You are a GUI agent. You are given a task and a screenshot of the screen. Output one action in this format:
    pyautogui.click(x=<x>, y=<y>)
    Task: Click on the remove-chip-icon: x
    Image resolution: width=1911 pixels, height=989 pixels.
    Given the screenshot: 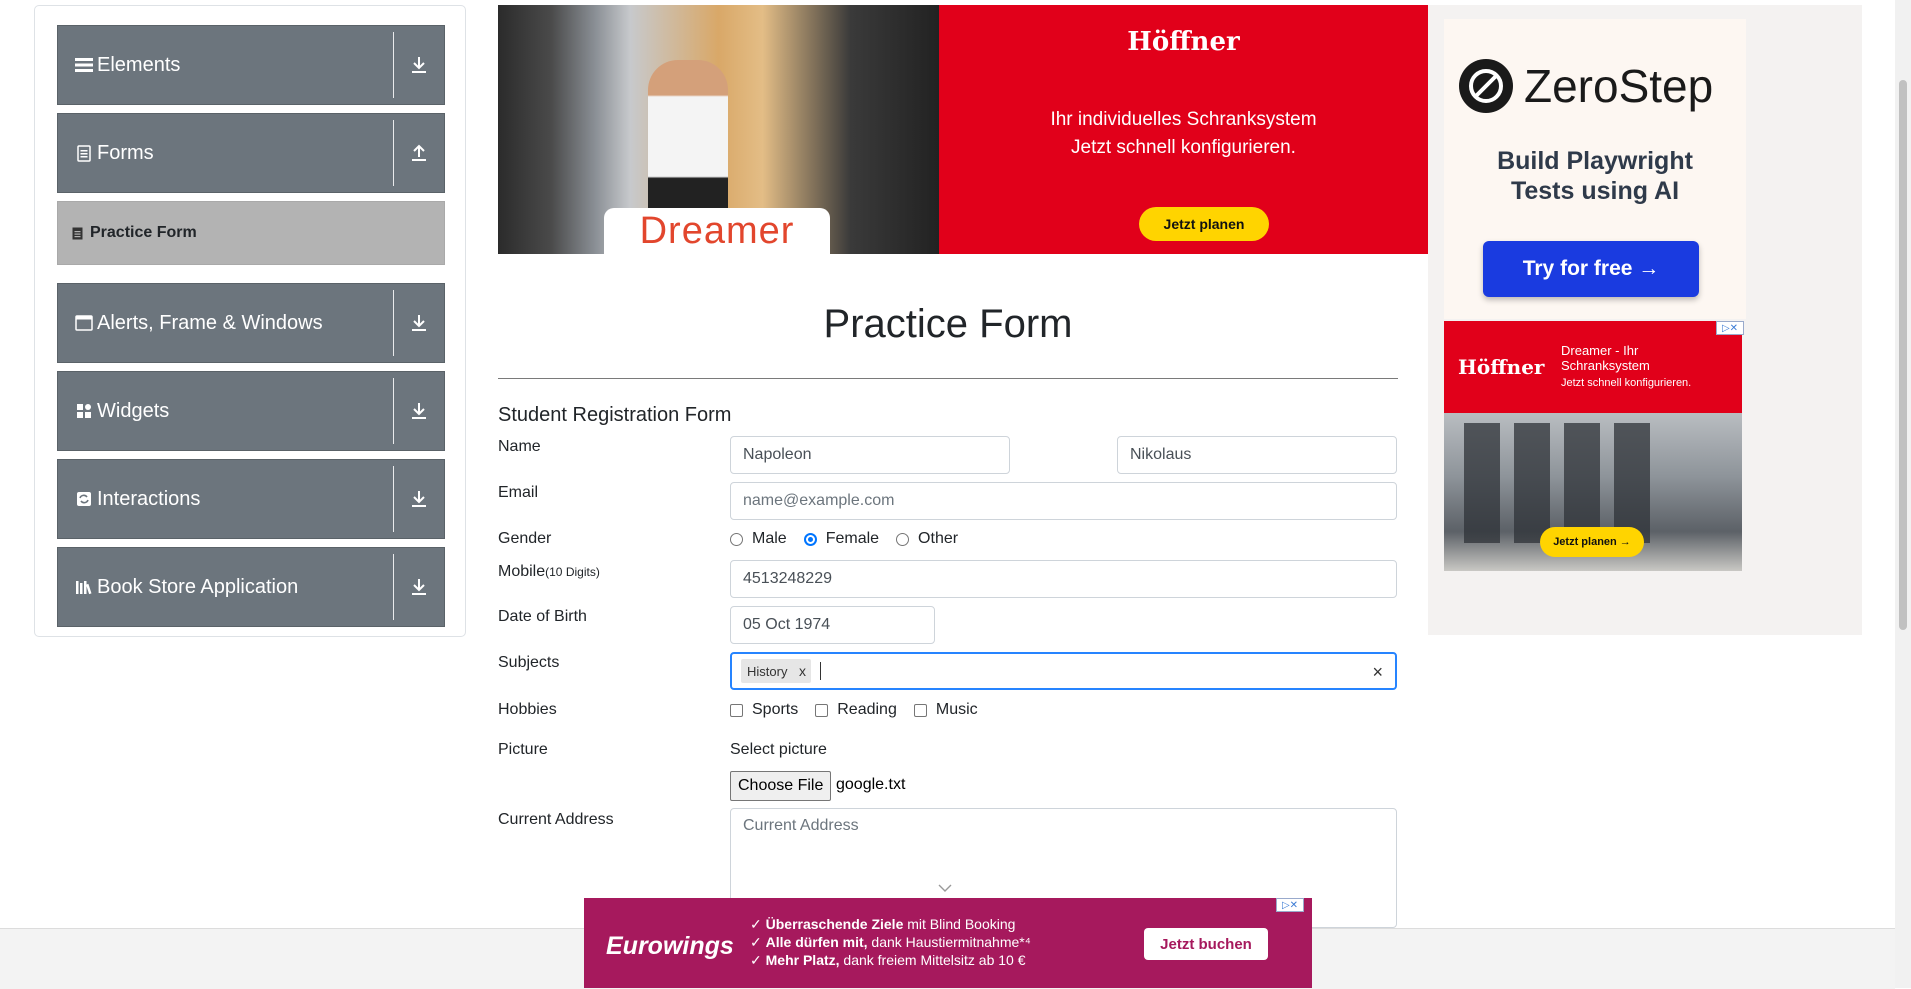 What is the action you would take?
    pyautogui.click(x=802, y=671)
    